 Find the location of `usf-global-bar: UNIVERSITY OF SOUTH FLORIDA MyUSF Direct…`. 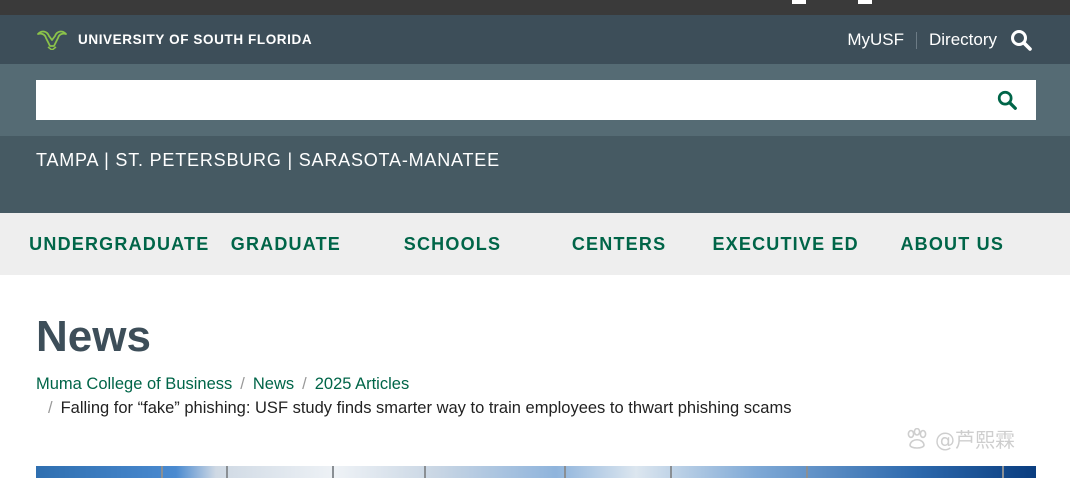

usf-global-bar: UNIVERSITY OF SOUTH FLORIDA MyUSF Direct… is located at coordinates (535, 39).